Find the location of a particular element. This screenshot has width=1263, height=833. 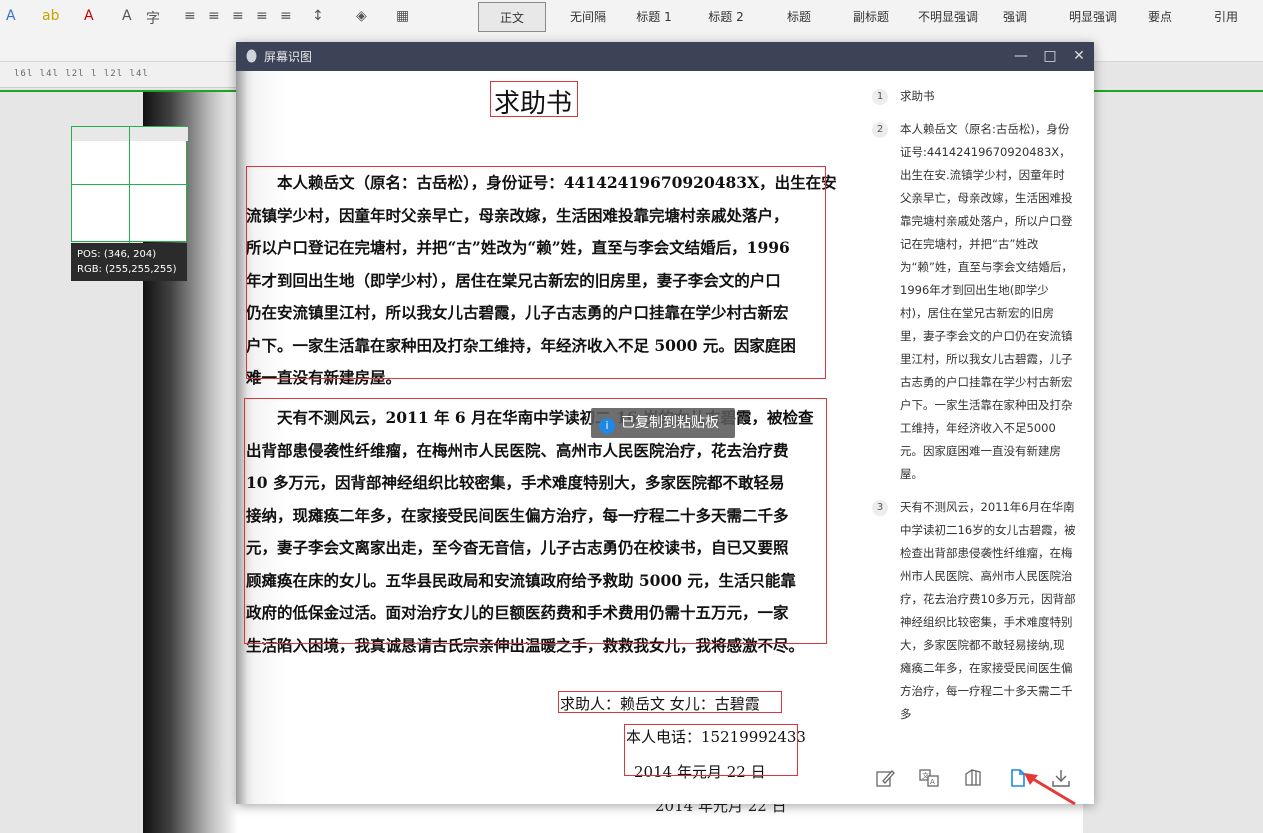

ocr-box-signature is located at coordinates (670, 702).